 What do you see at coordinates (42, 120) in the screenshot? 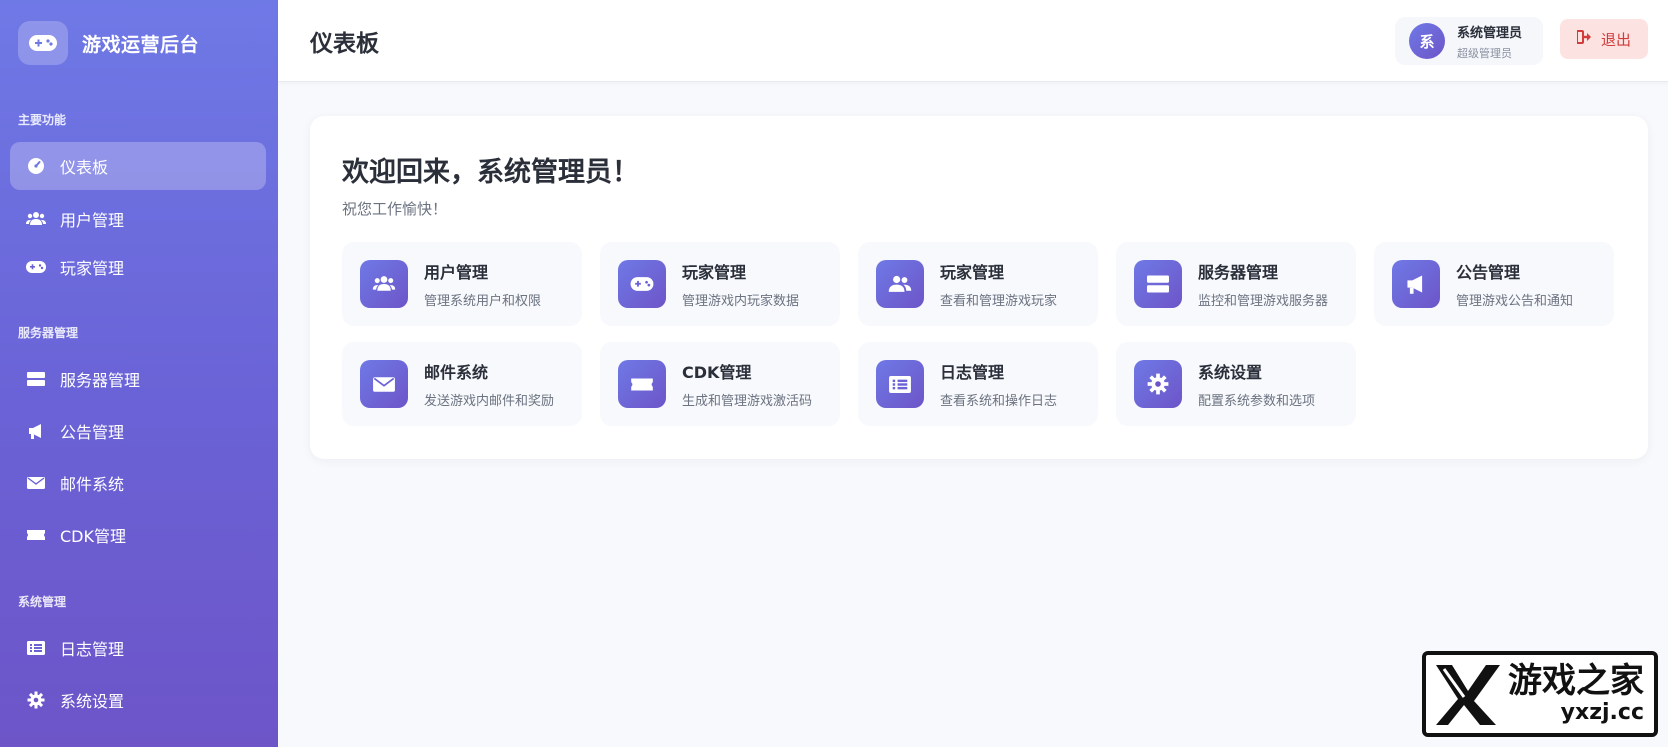
I see `nav-section-main: 主要功能` at bounding box center [42, 120].